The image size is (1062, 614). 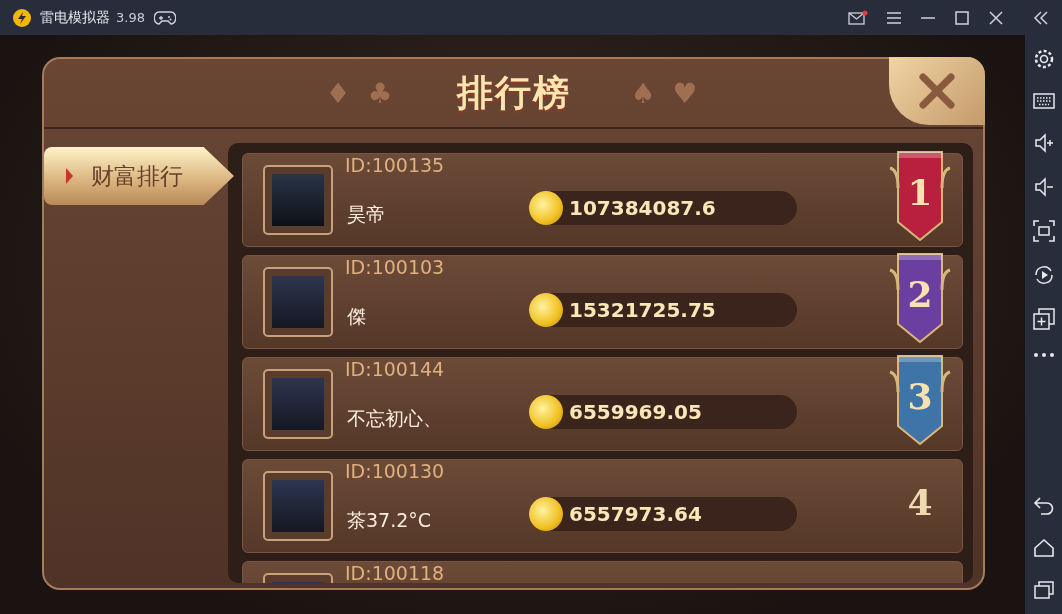 I want to click on rank-number: 1, so click(x=920, y=192).